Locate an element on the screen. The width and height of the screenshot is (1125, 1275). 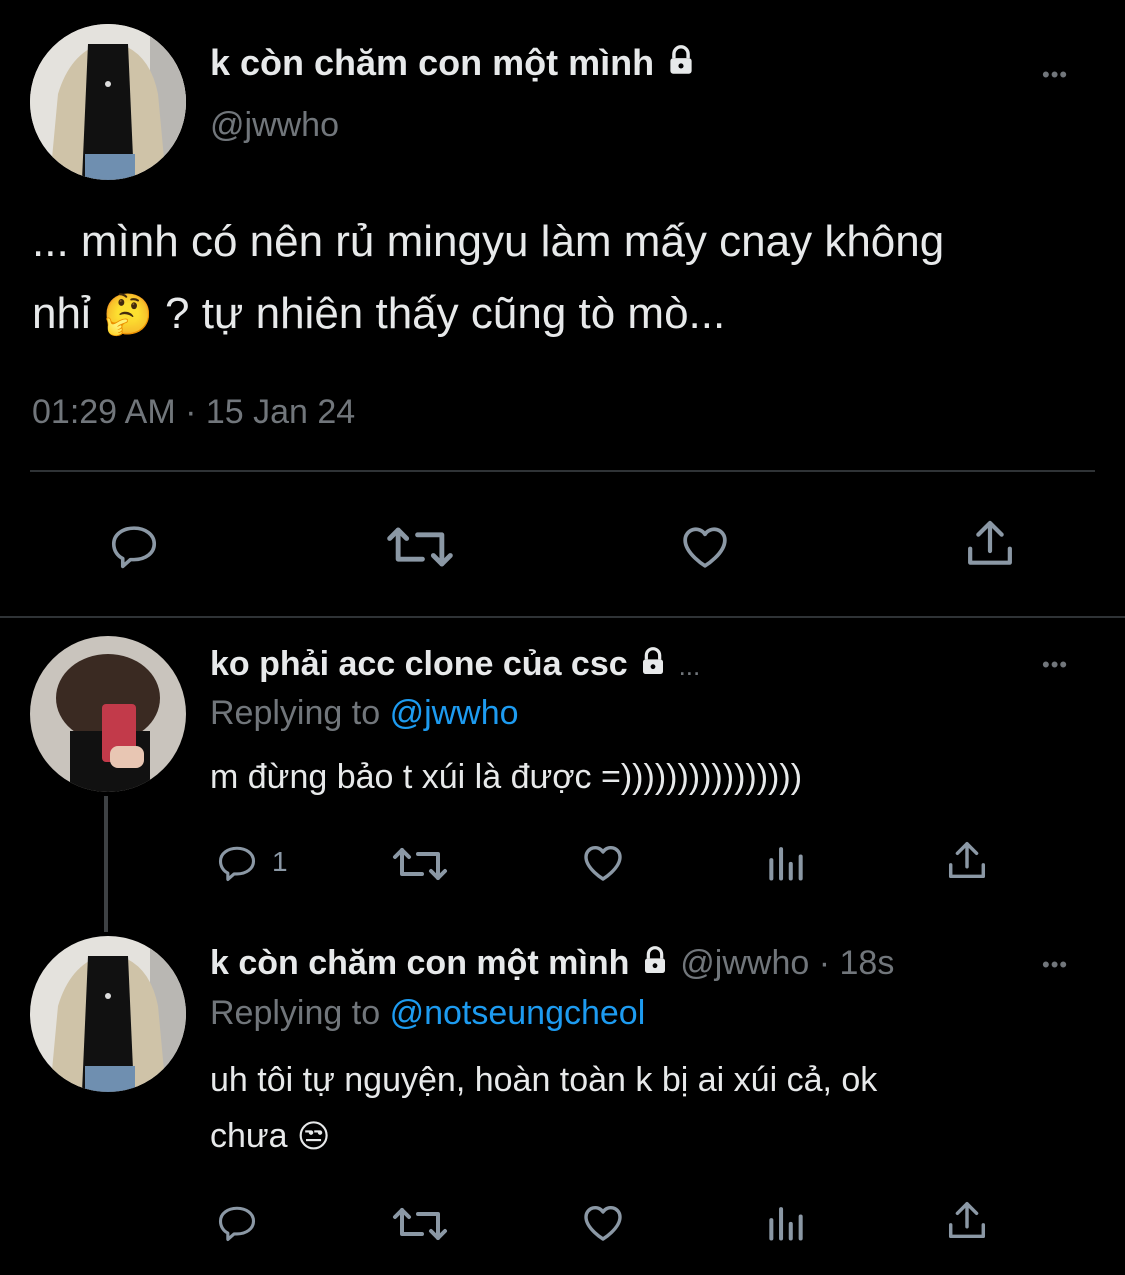
avatar-main is located at coordinates (108, 102).